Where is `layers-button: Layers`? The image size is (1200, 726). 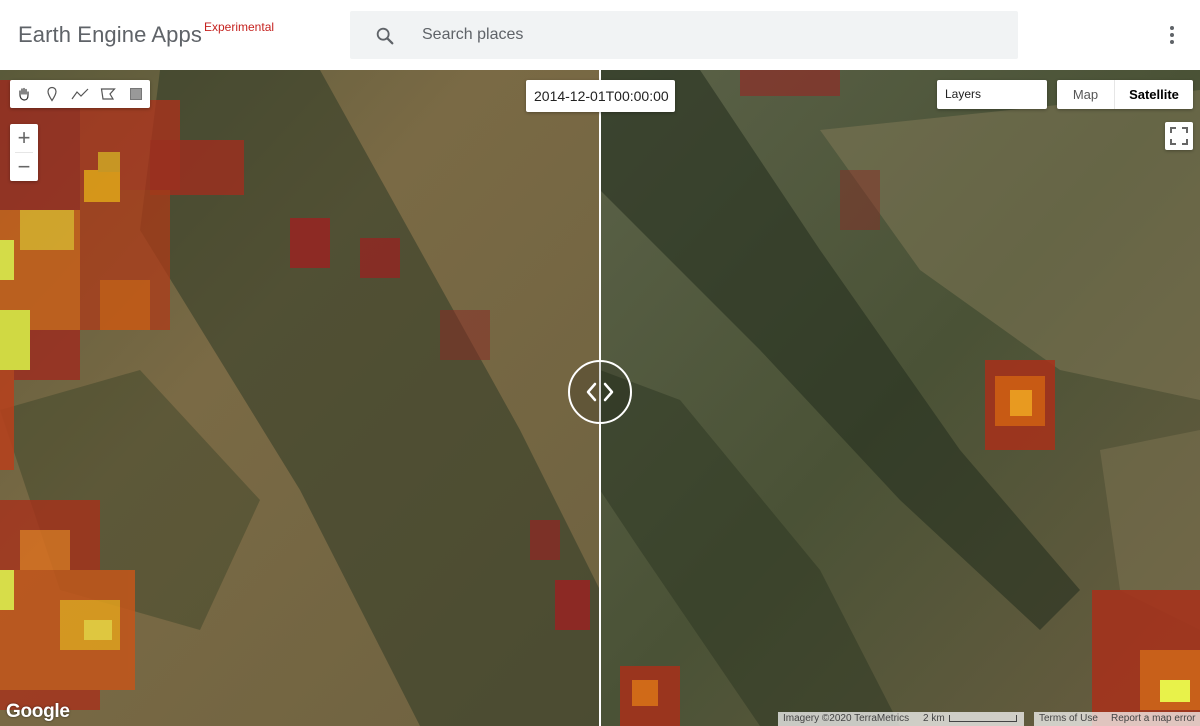
layers-button: Layers is located at coordinates (992, 94).